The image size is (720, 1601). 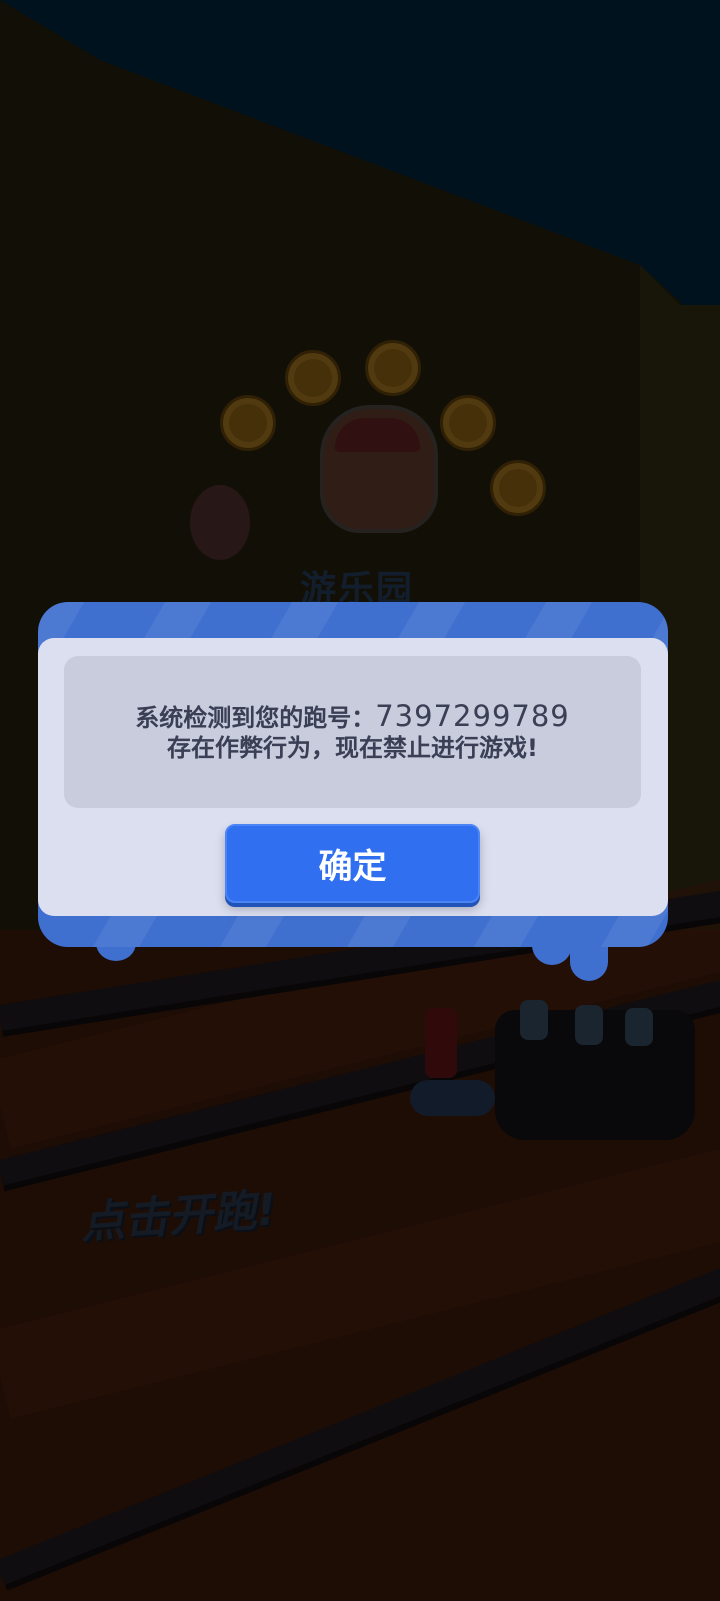 I want to click on message-line-2: 存在作弊行为，现在禁止进行游戏!, so click(x=352, y=748).